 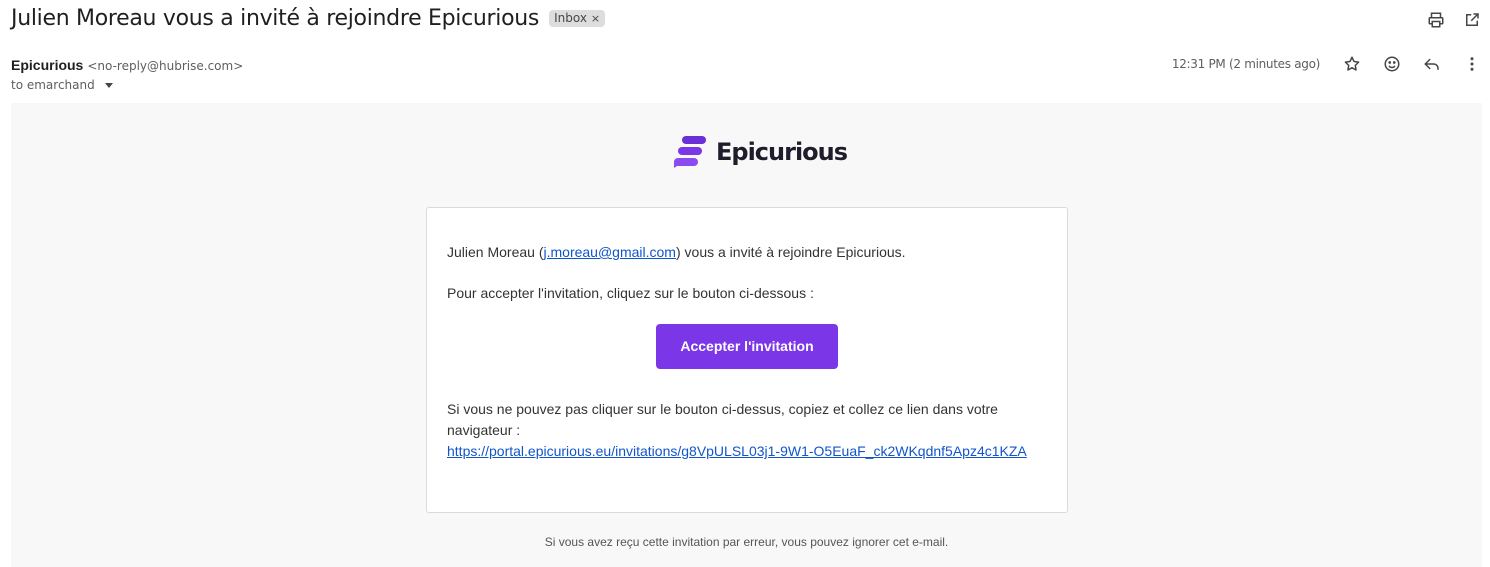 I want to click on inbox-label-chip: Inbox ×, so click(x=577, y=18).